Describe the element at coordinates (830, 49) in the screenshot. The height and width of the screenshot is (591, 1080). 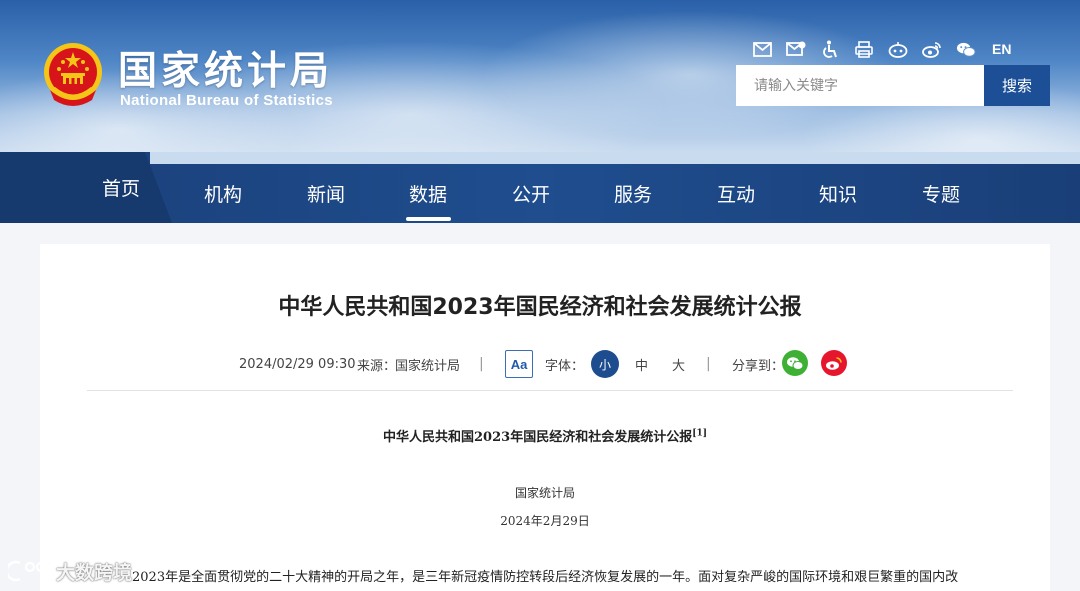
I see `accessibility-icon` at that location.